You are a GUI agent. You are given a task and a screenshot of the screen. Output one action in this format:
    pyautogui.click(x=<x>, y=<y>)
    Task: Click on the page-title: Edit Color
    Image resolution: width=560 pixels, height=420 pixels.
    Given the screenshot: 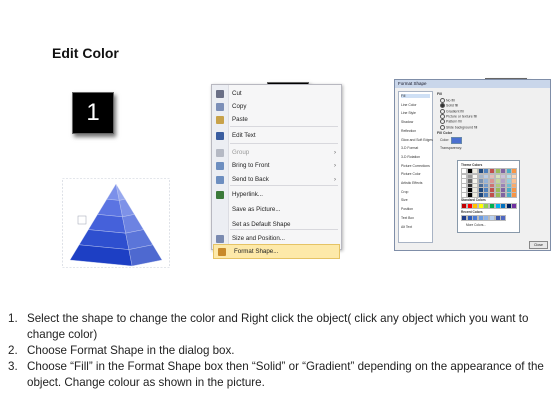 What is the action you would take?
    pyautogui.click(x=85, y=53)
    